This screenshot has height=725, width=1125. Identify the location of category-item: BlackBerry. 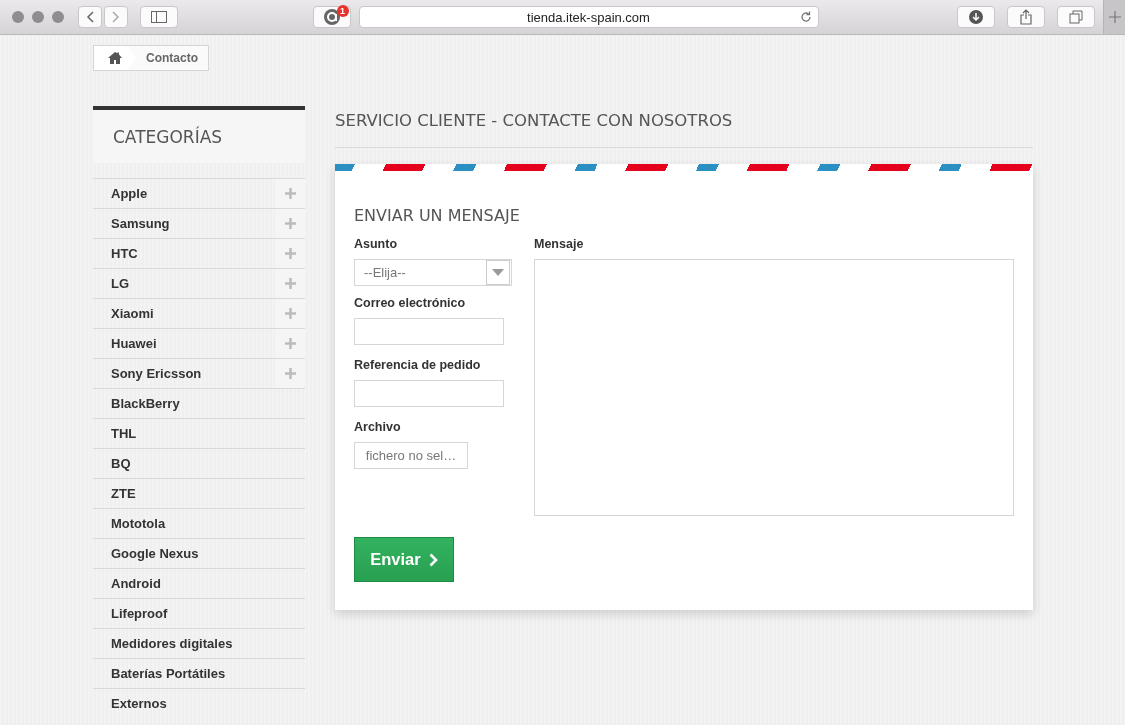
(199, 403).